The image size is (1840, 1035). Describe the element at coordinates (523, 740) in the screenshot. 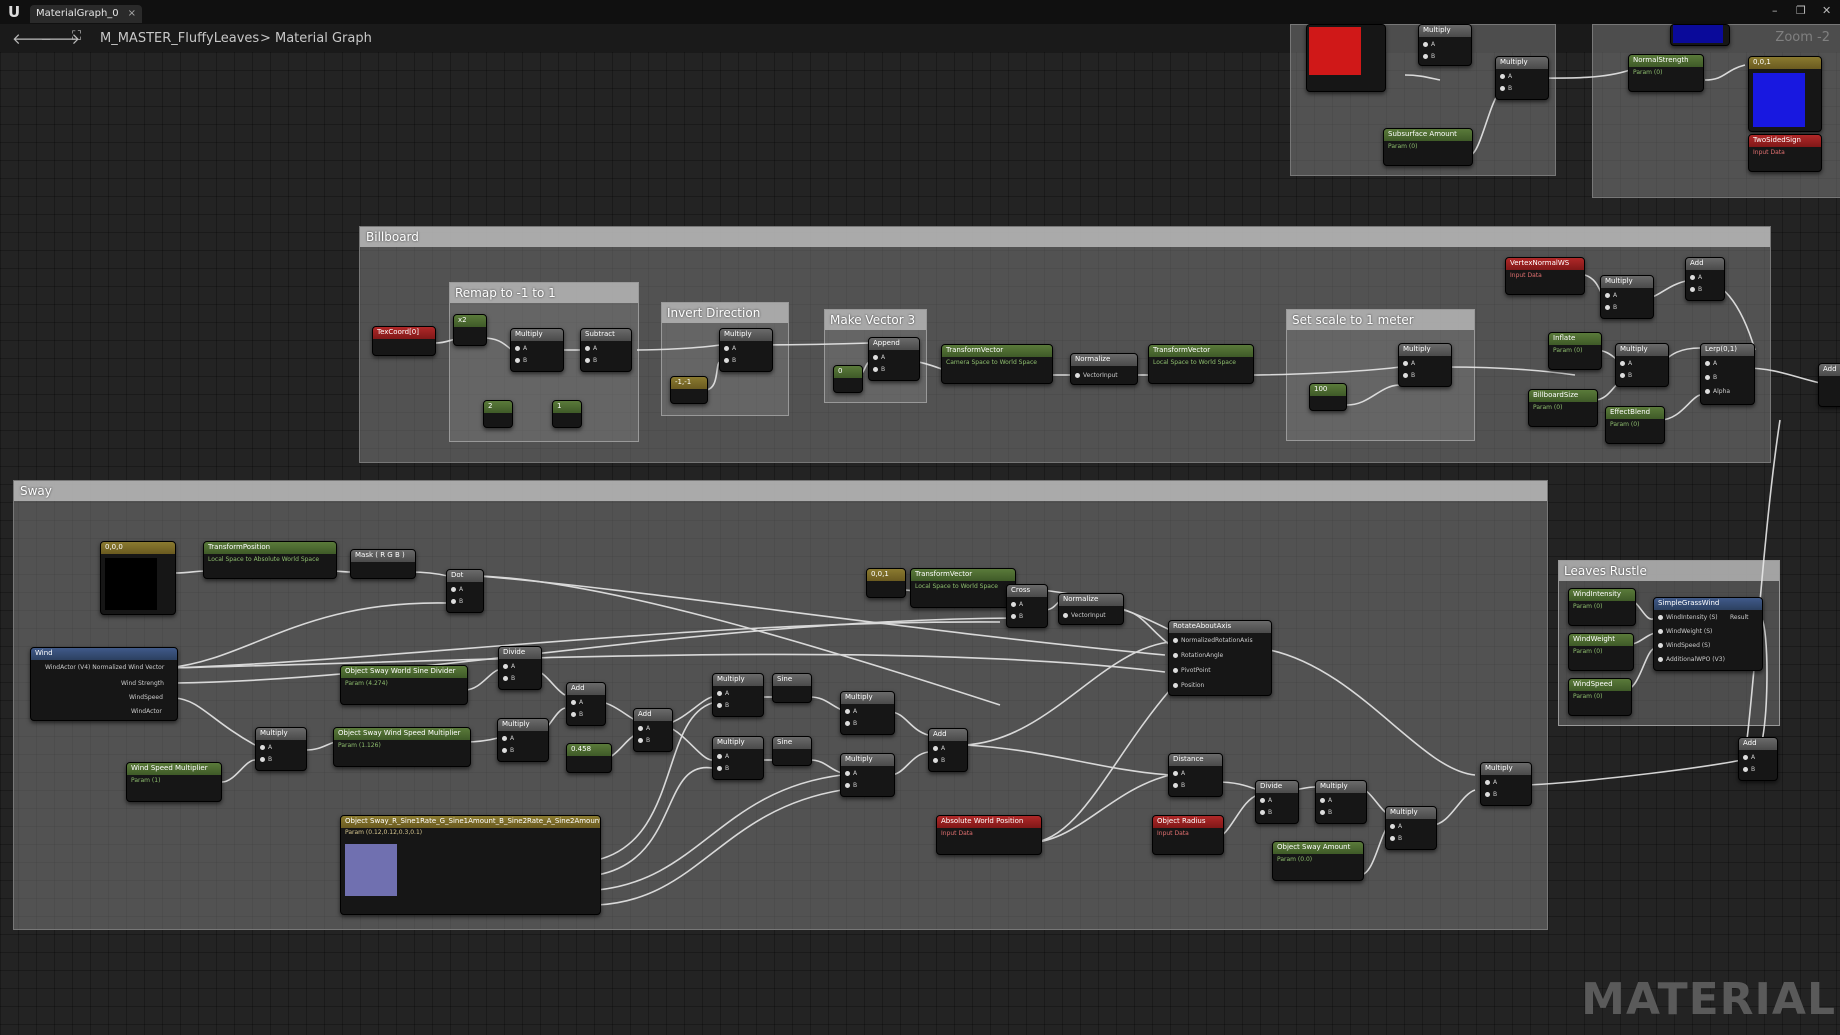

I see `node-multiply-speed: Multiply A B` at that location.